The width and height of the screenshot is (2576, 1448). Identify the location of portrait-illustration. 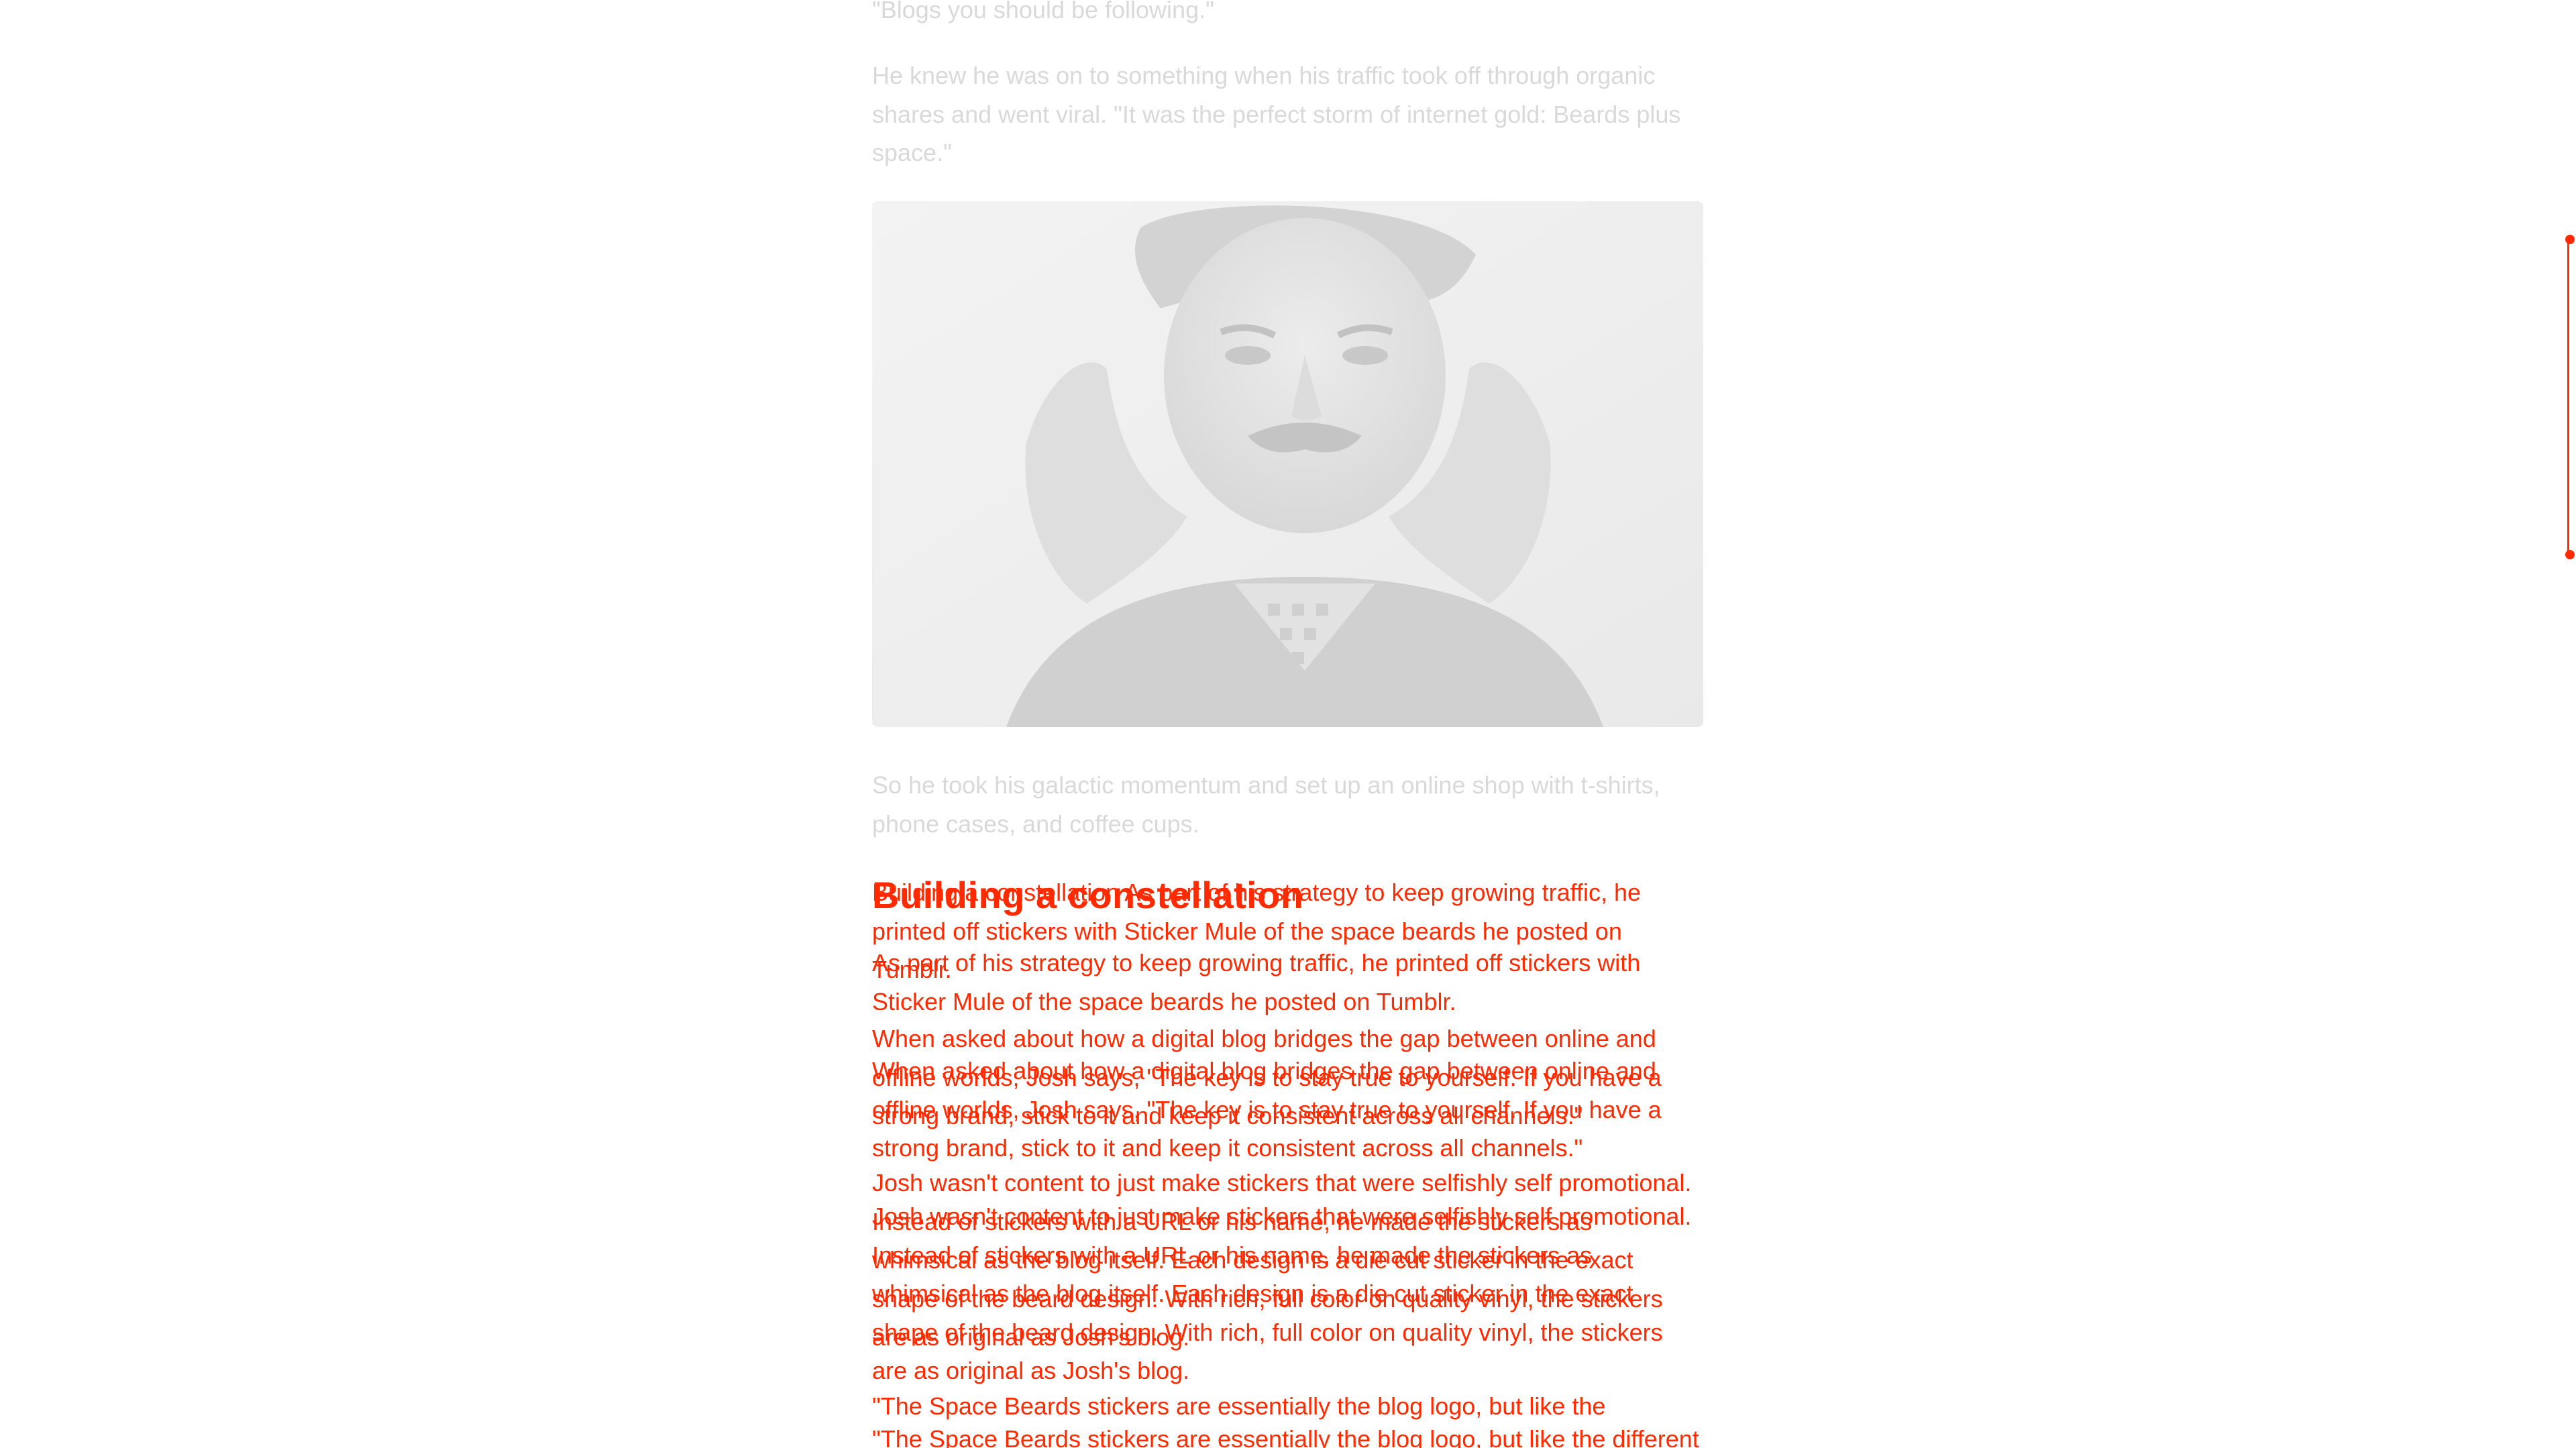
(1287, 464).